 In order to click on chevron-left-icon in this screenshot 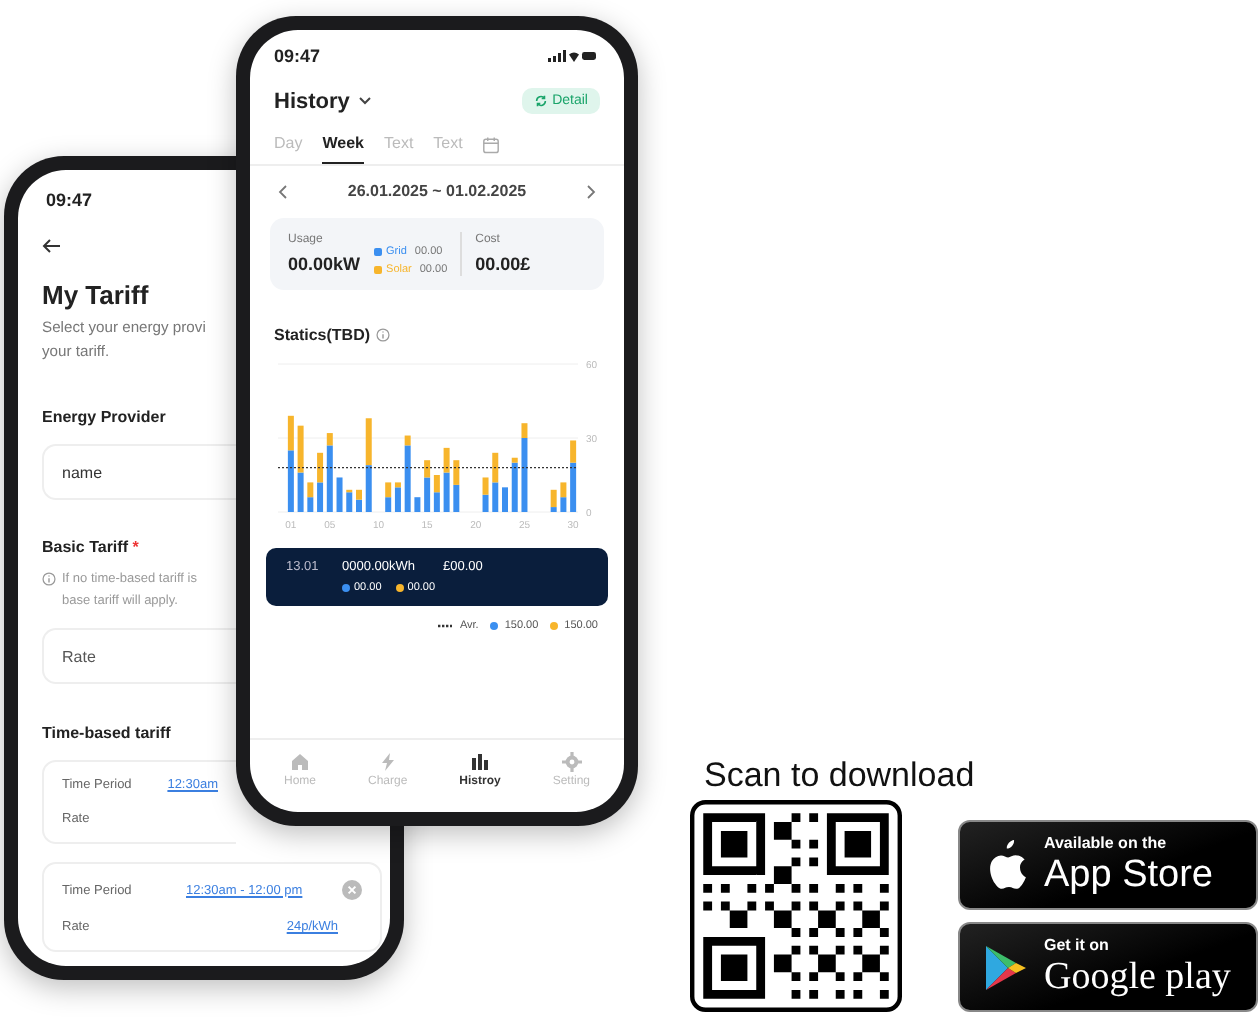, I will do `click(283, 191)`.